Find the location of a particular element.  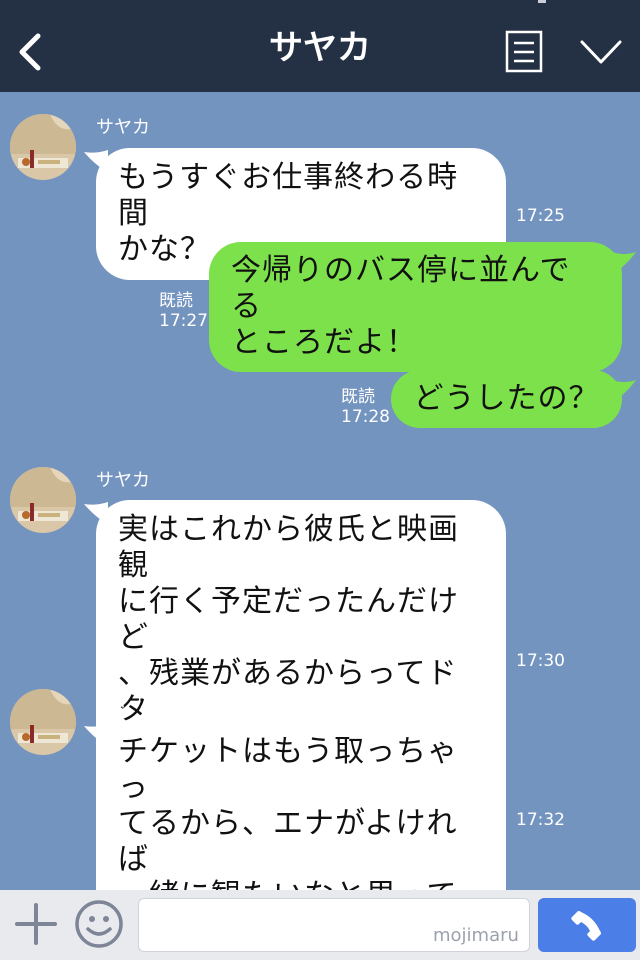

message-text: どうしたの？ is located at coordinates (506, 398).